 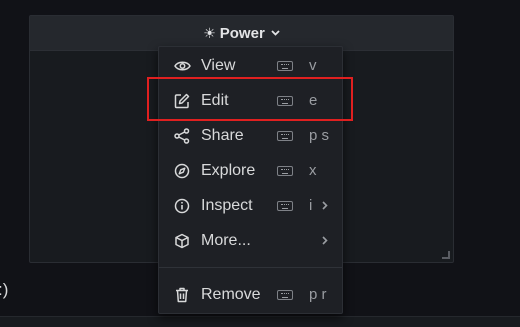 I want to click on compass-icon, so click(x=182, y=171).